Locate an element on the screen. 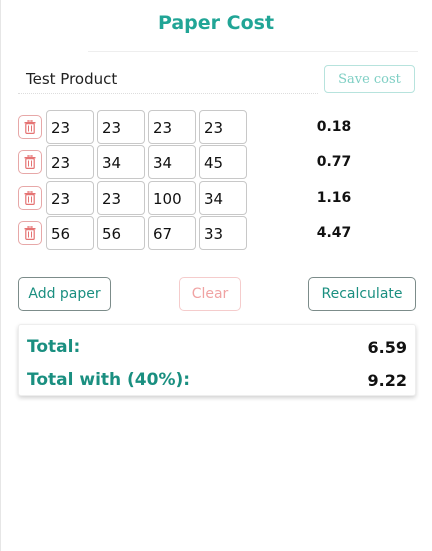 Image resolution: width=432 pixels, height=551 pixels. weight-input: 67 is located at coordinates (172, 233).